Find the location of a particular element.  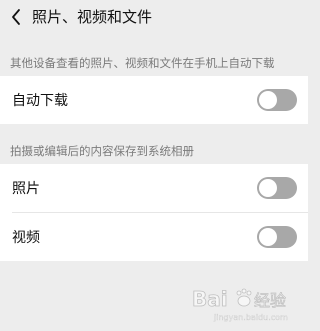

page-title: 照片、视频和文件 is located at coordinates (92, 17).